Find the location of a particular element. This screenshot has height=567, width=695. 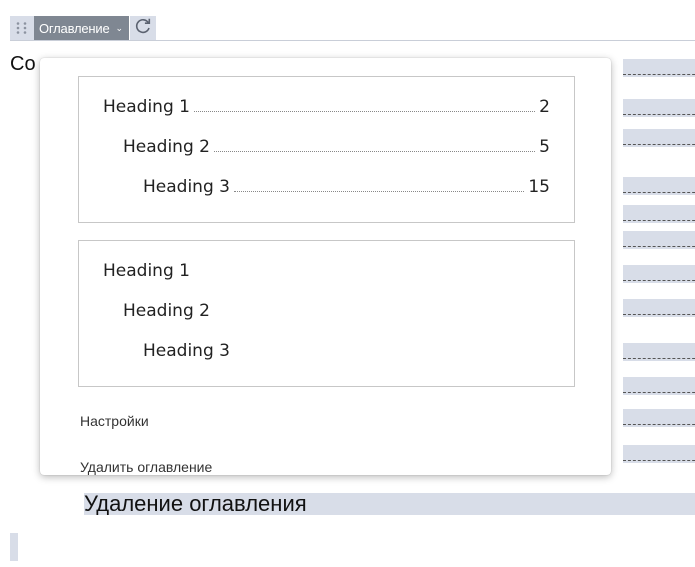

document-toc-last-line-text: Удаление оглавления is located at coordinates (195, 504).